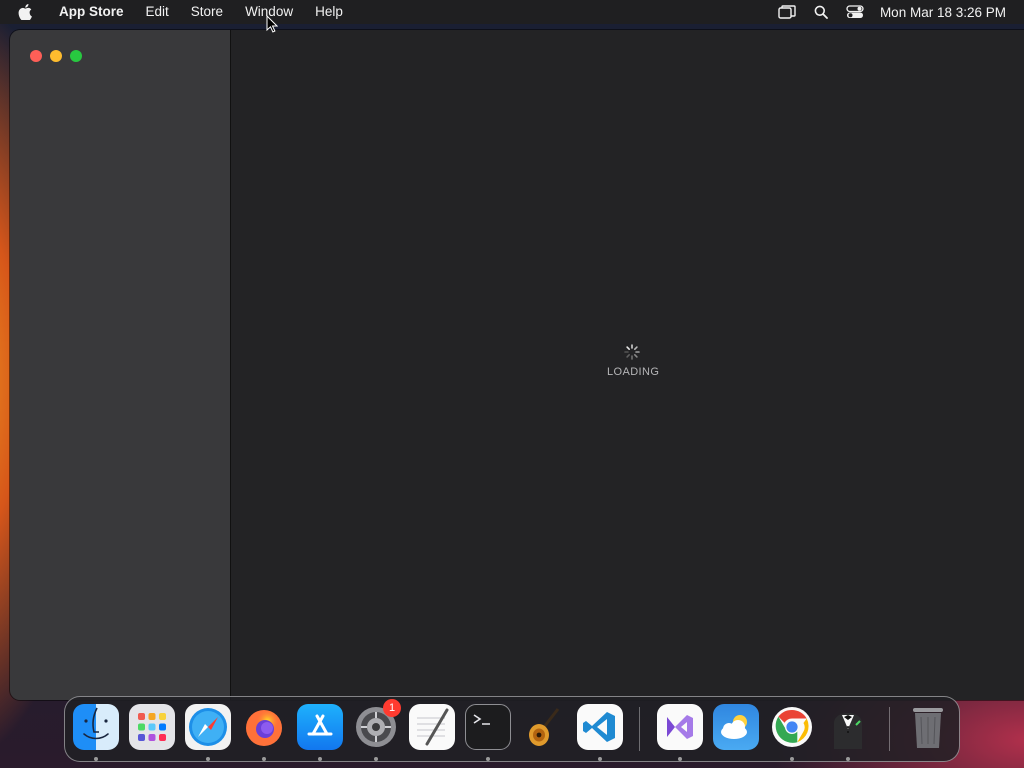 The image size is (1024, 768). Describe the element at coordinates (488, 727) in the screenshot. I see `terminal-icon` at that location.